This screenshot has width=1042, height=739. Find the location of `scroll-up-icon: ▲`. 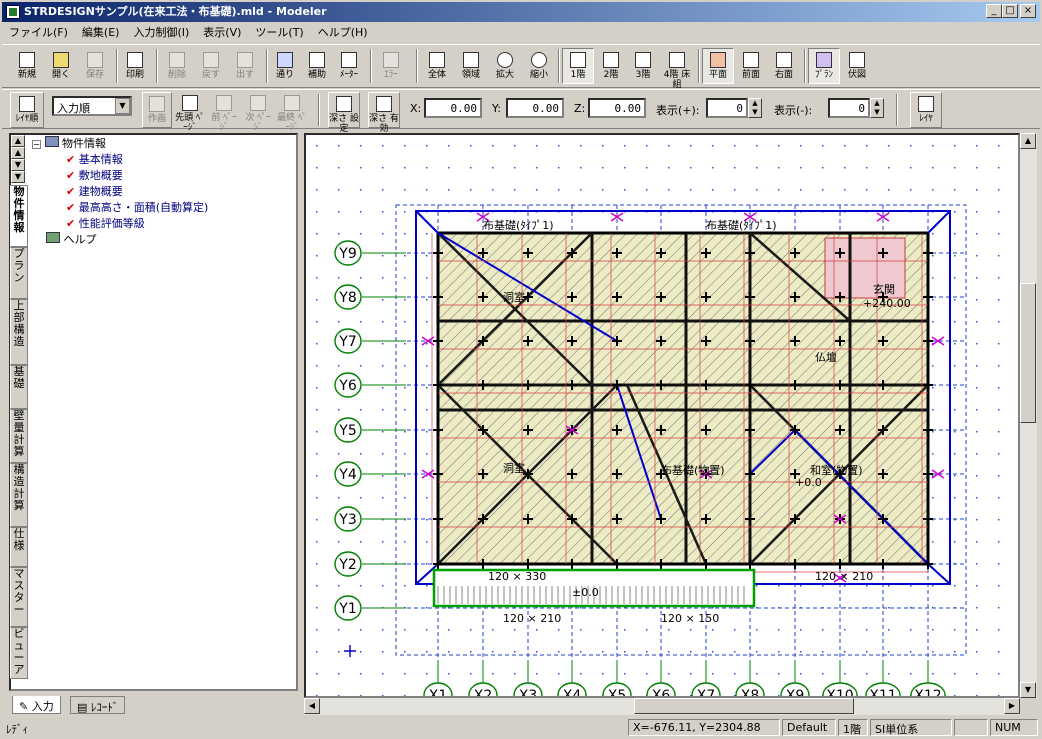

scroll-up-icon: ▲ is located at coordinates (1028, 141).